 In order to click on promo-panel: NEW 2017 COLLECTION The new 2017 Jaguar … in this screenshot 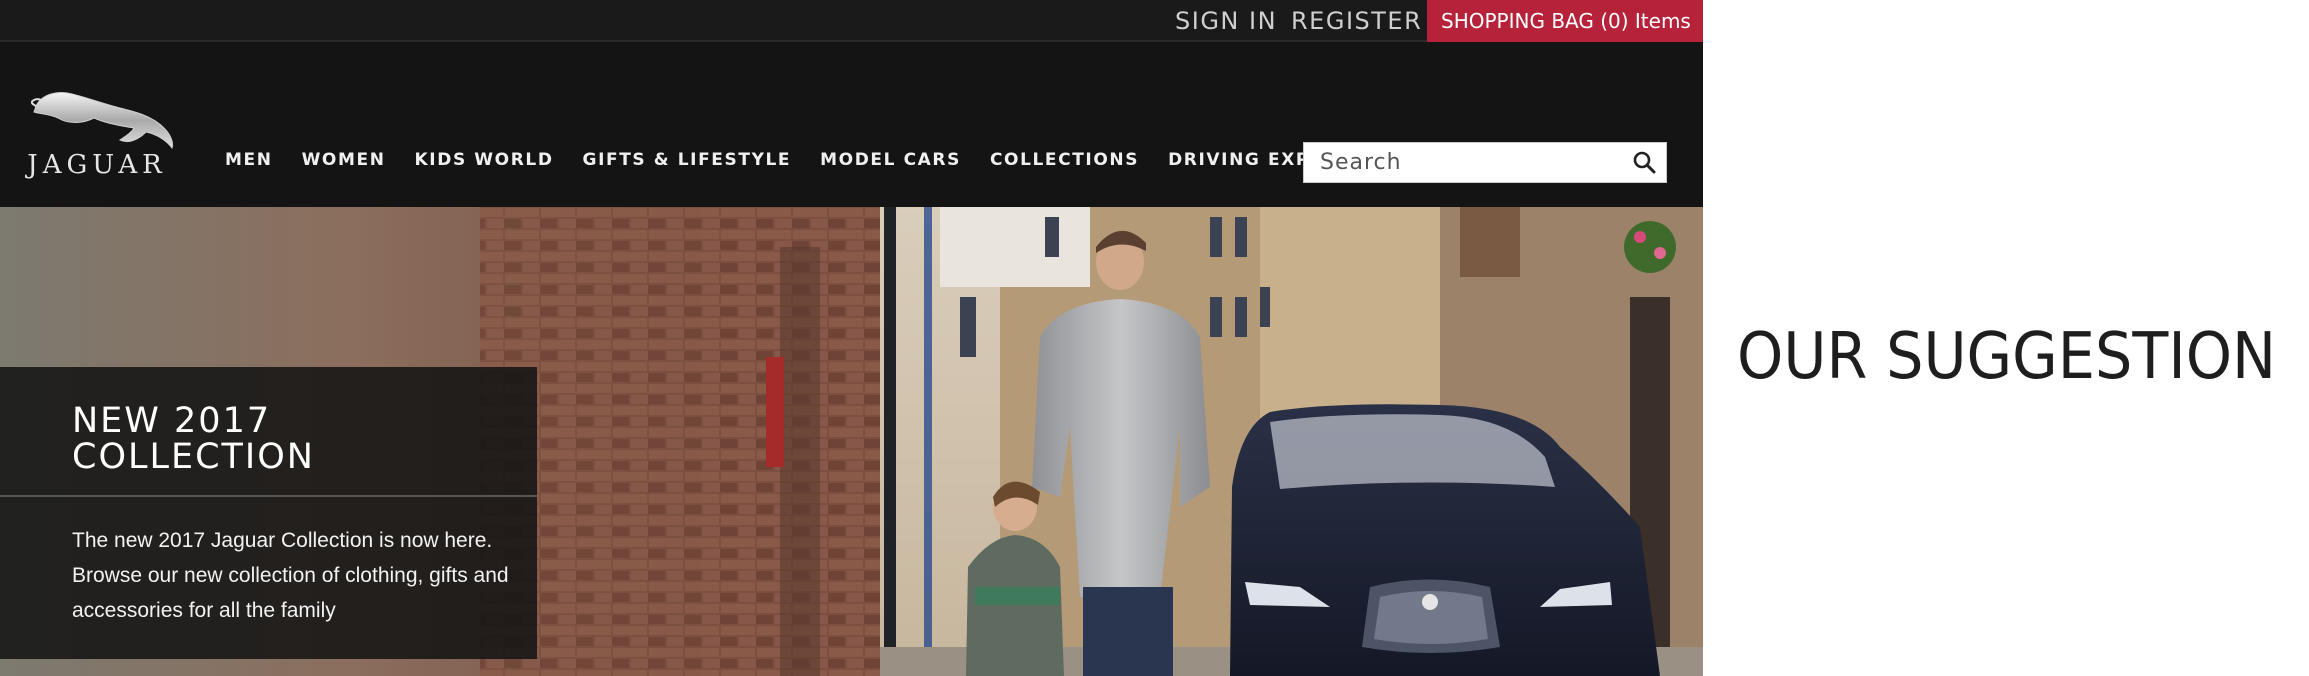, I will do `click(268, 513)`.